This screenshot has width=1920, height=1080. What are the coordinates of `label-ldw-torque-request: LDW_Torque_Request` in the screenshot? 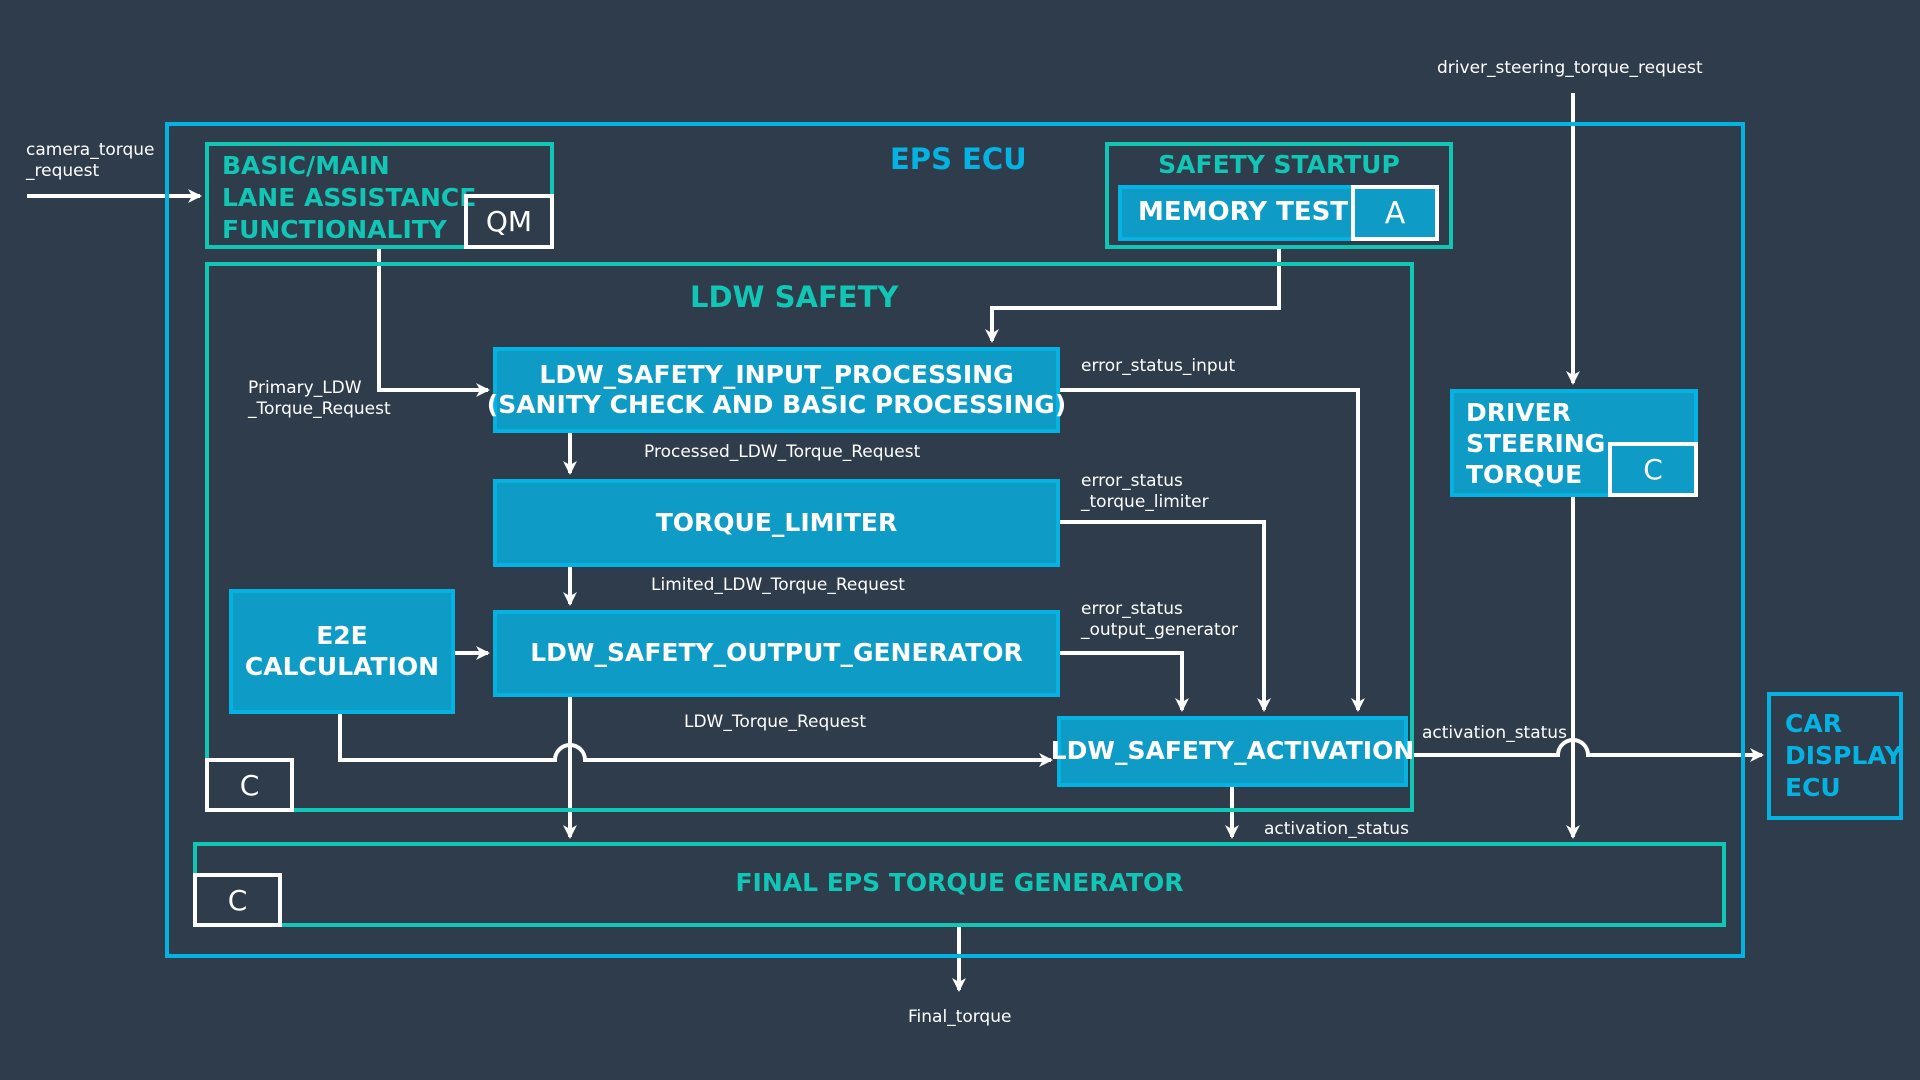 It's located at (775, 722).